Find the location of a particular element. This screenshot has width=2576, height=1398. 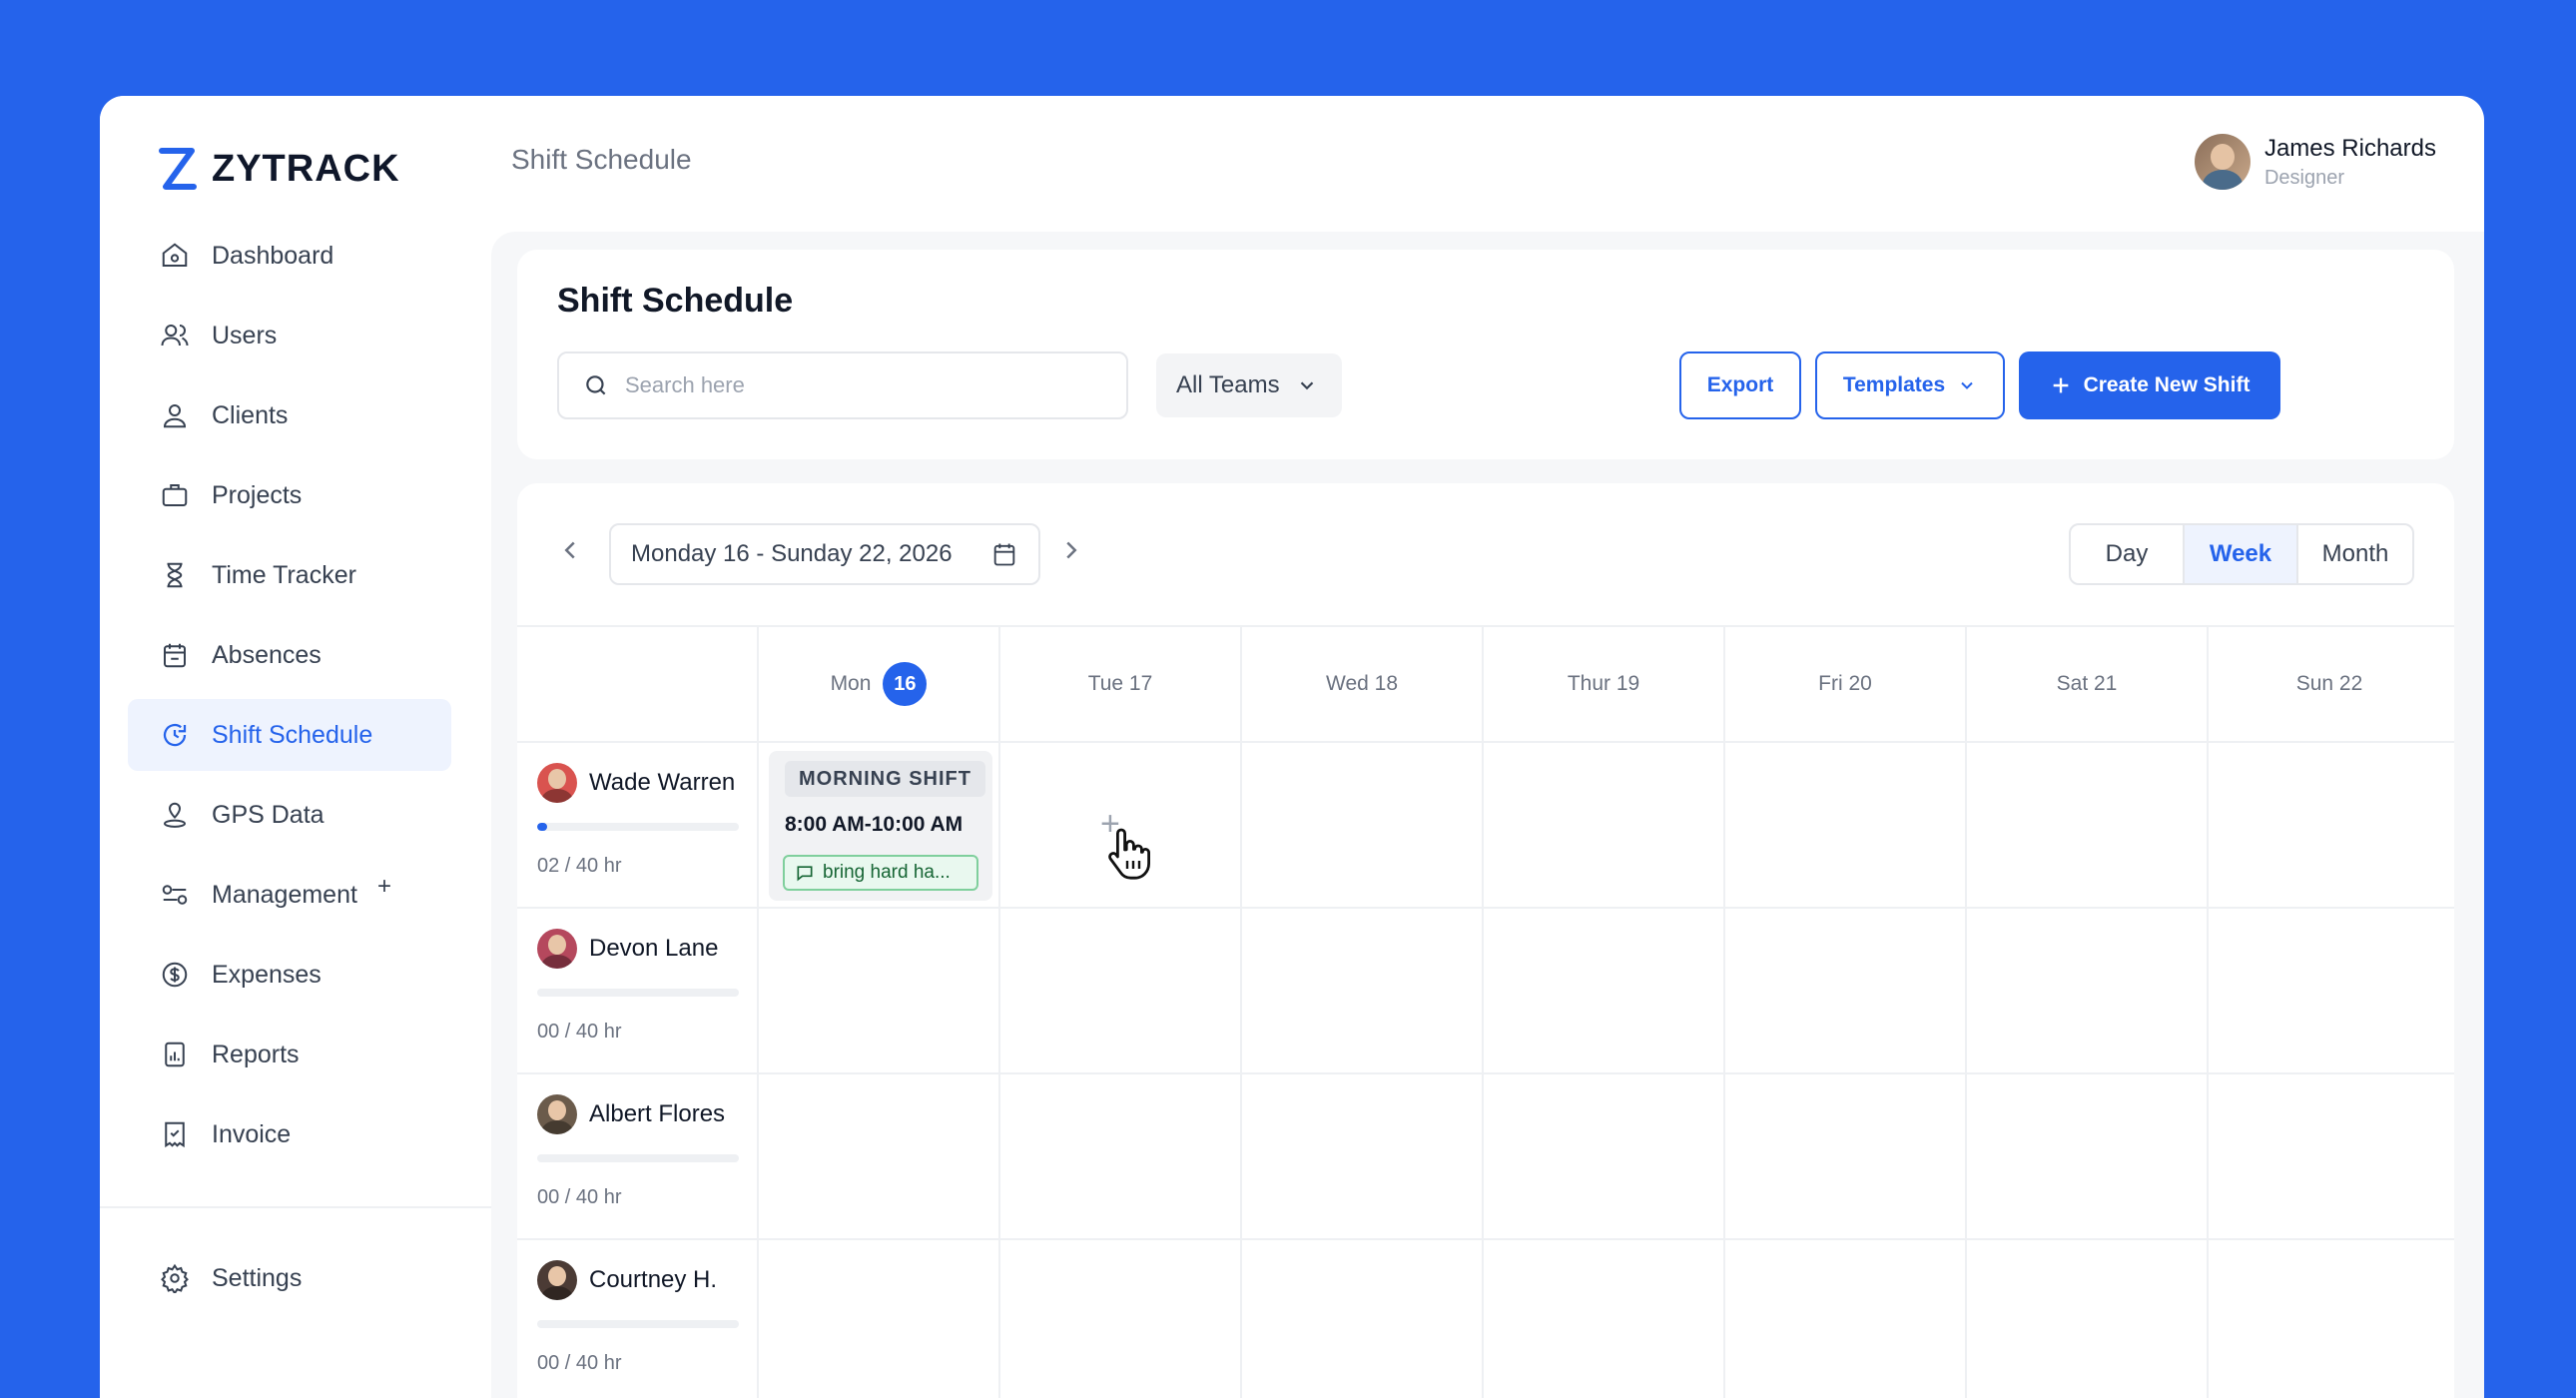

sidebar-item-clients: Clients is located at coordinates (290, 415).